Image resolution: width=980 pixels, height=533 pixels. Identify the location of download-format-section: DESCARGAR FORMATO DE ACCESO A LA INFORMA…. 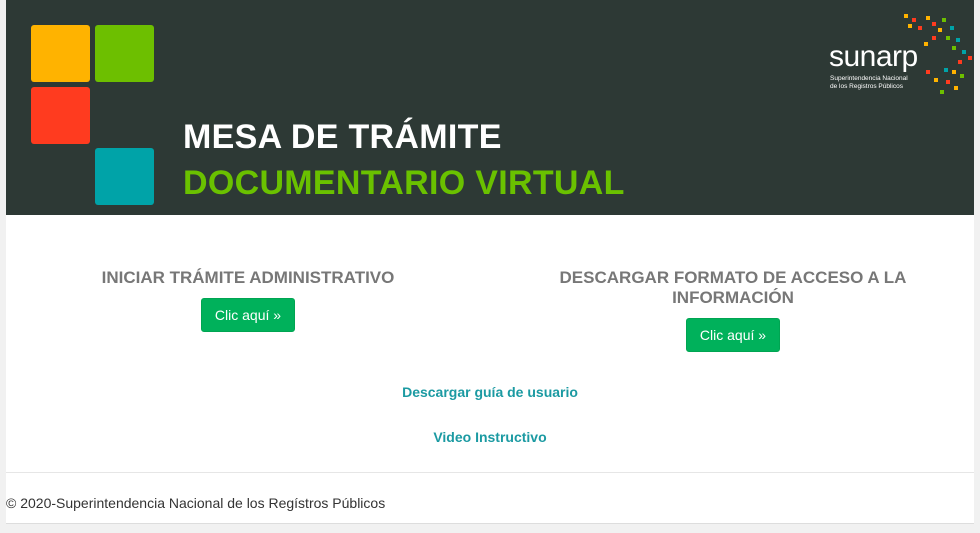
(733, 310).